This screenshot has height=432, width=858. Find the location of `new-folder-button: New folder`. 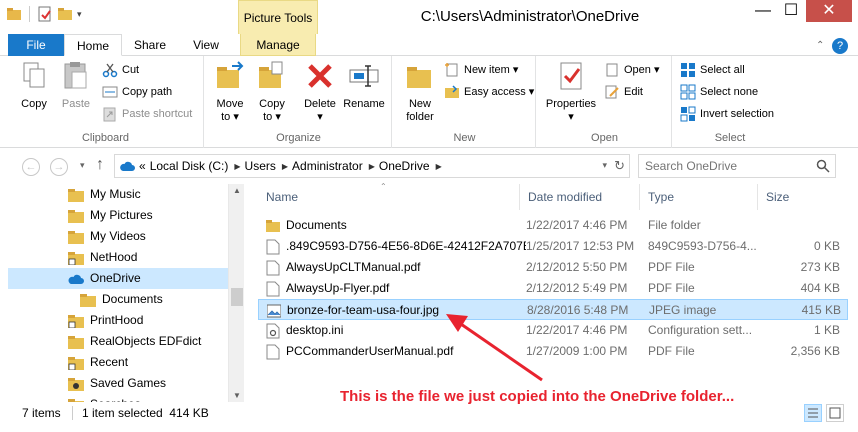

new-folder-button: New folder is located at coordinates (420, 92).